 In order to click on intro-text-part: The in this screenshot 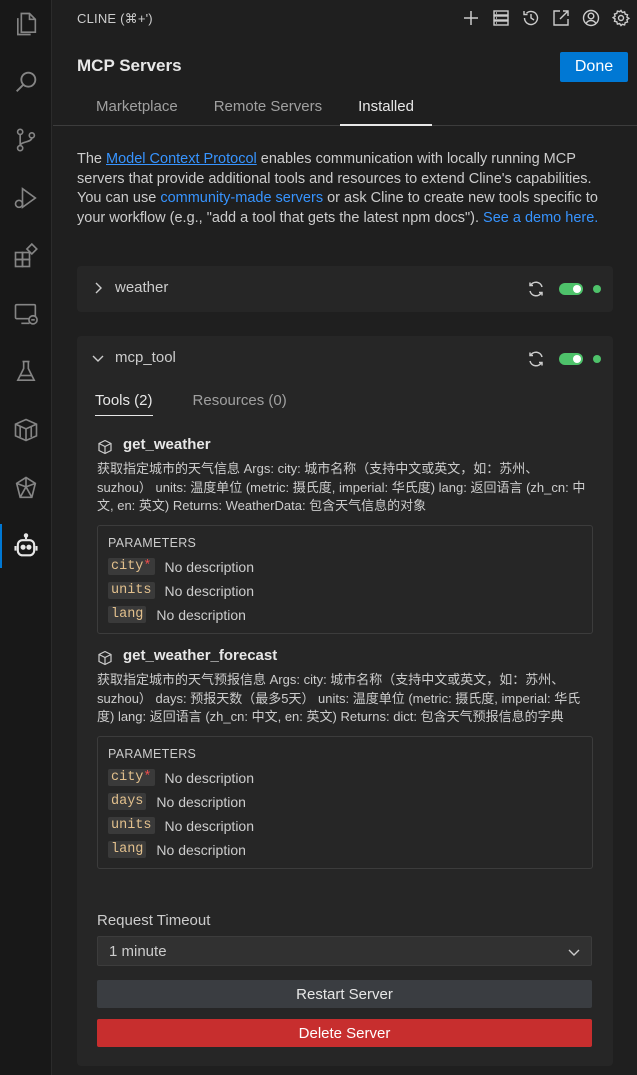, I will do `click(92, 159)`.